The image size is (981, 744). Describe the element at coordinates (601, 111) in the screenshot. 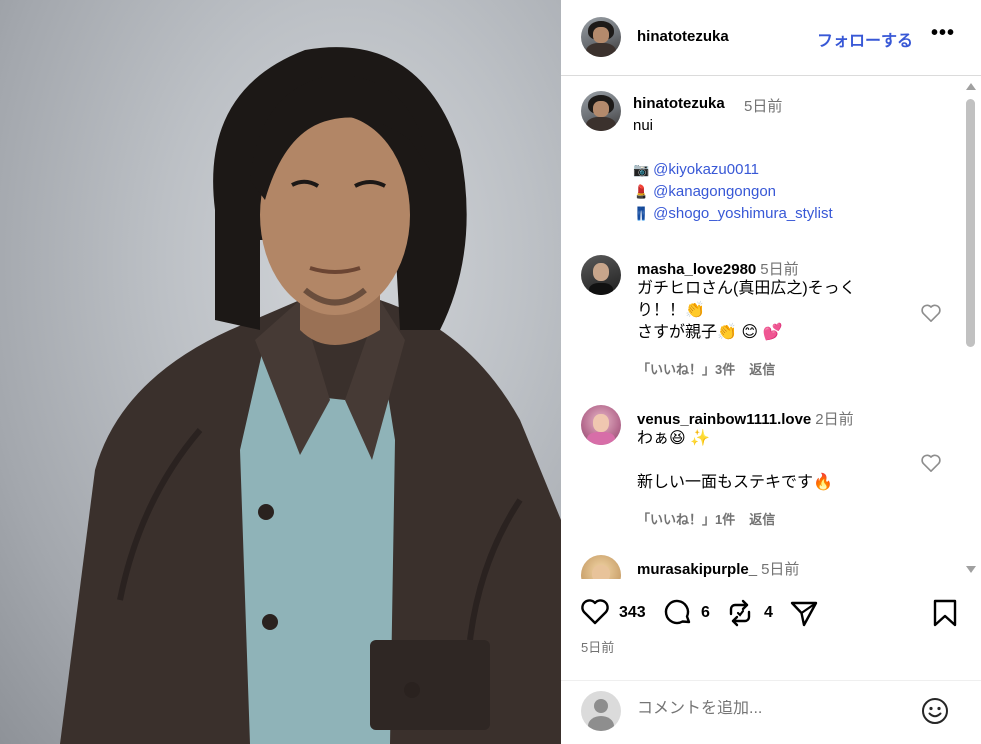

I see `caption-avatar` at that location.